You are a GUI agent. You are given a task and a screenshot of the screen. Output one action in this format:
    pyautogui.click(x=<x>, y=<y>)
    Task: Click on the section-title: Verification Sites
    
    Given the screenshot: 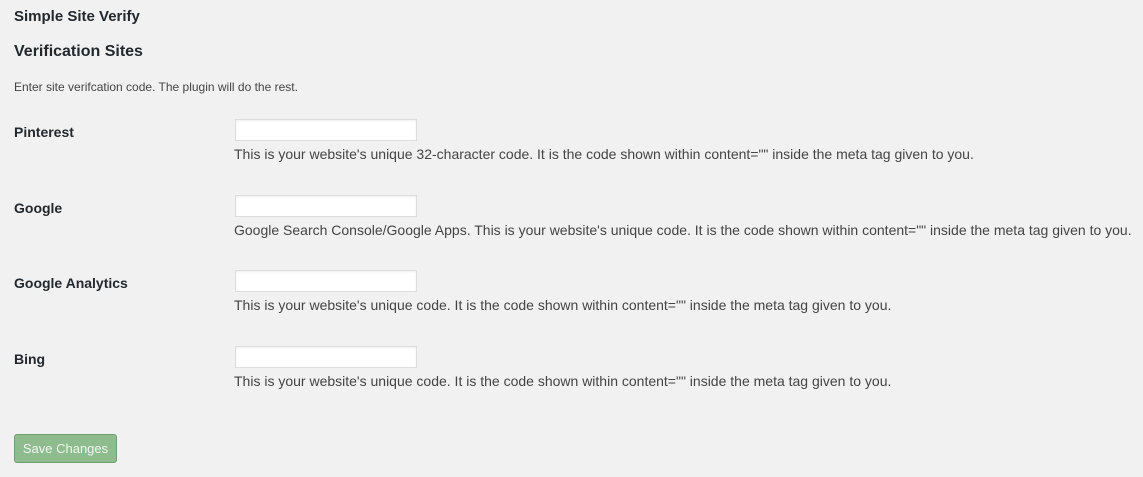 What is the action you would take?
    pyautogui.click(x=78, y=51)
    